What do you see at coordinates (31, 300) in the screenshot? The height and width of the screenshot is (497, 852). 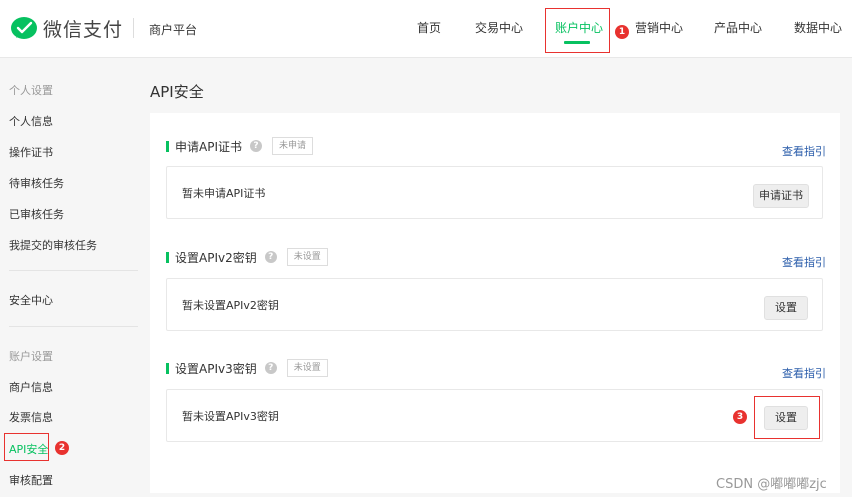 I see `sidebar-item-security-center: 安全中心` at bounding box center [31, 300].